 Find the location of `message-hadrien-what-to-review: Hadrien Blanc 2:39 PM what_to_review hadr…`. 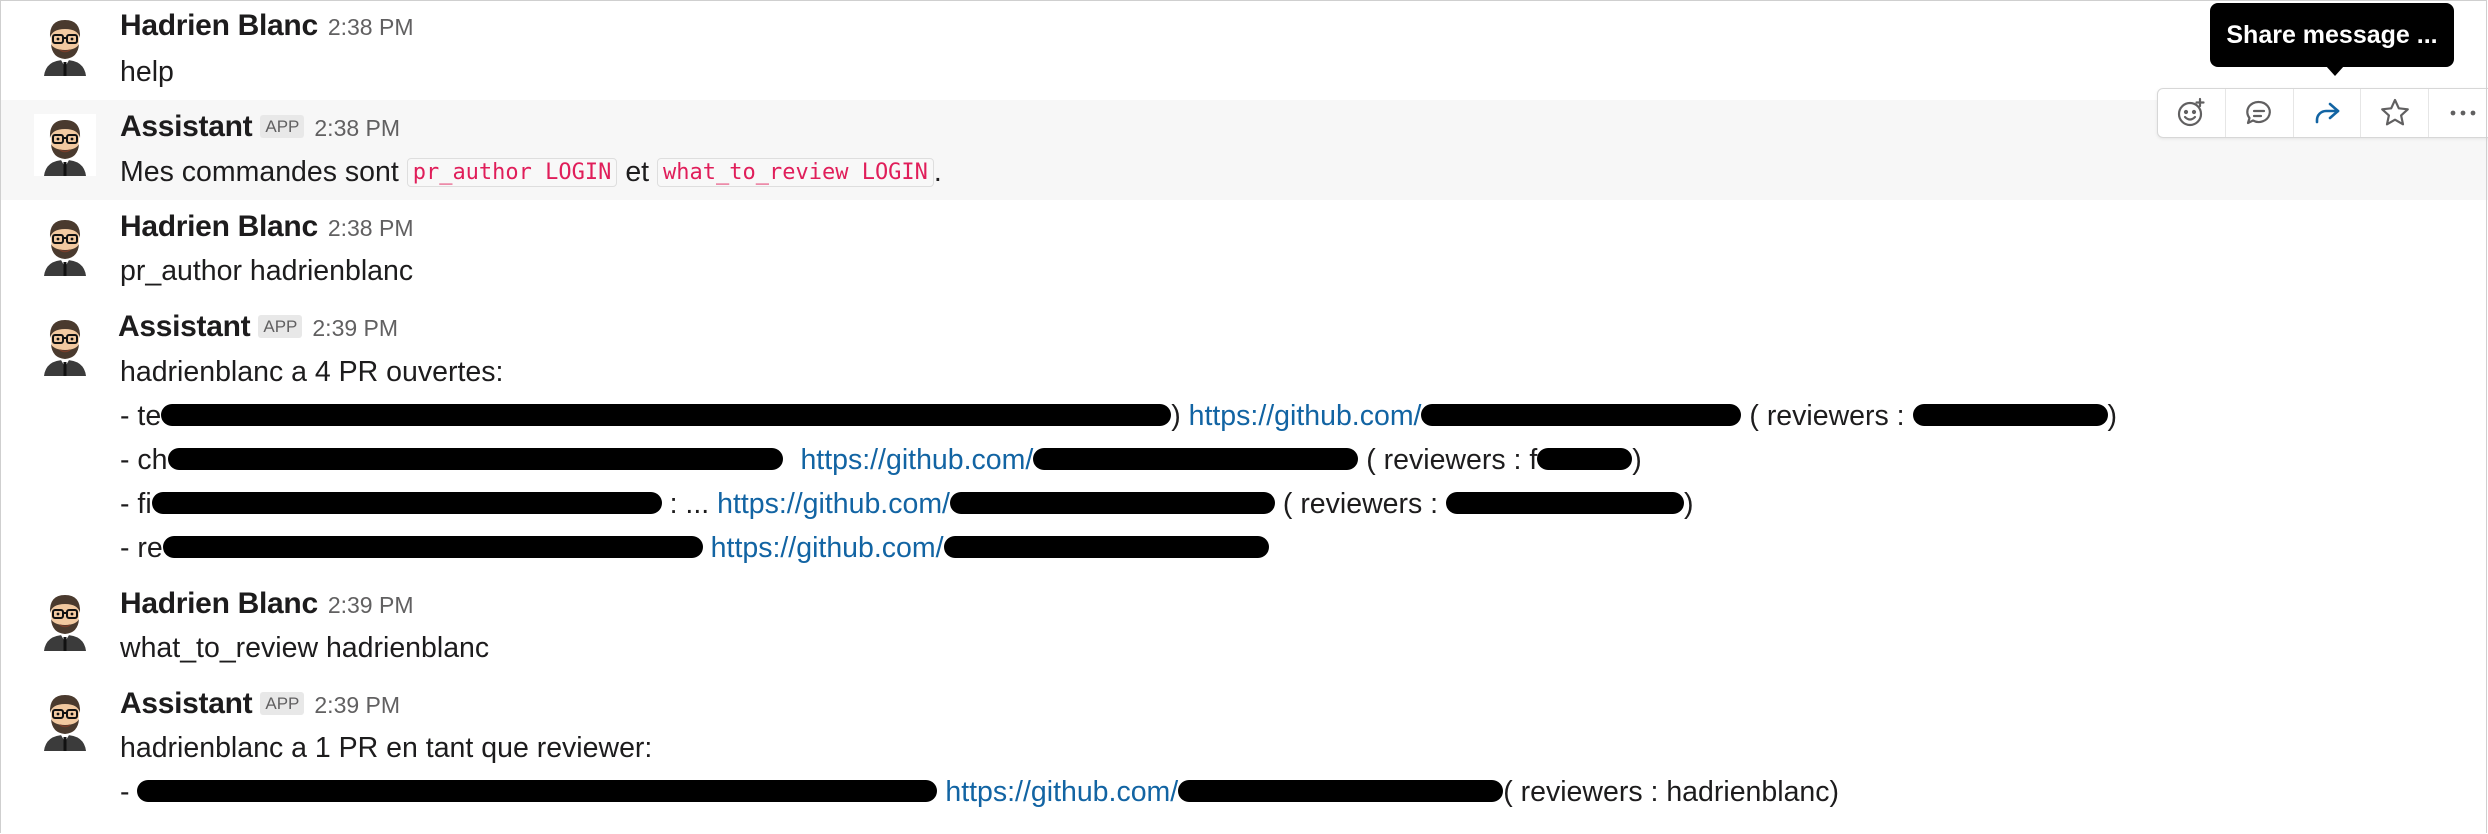

message-hadrien-what-to-review: Hadrien Blanc 2:39 PM what_to_review hadr… is located at coordinates (1244, 625).